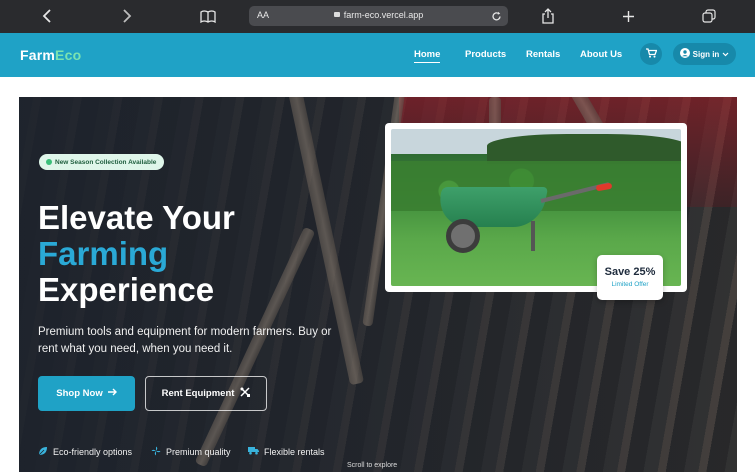  What do you see at coordinates (38, 55) in the screenshot?
I see `brand-name-farm: Farm` at bounding box center [38, 55].